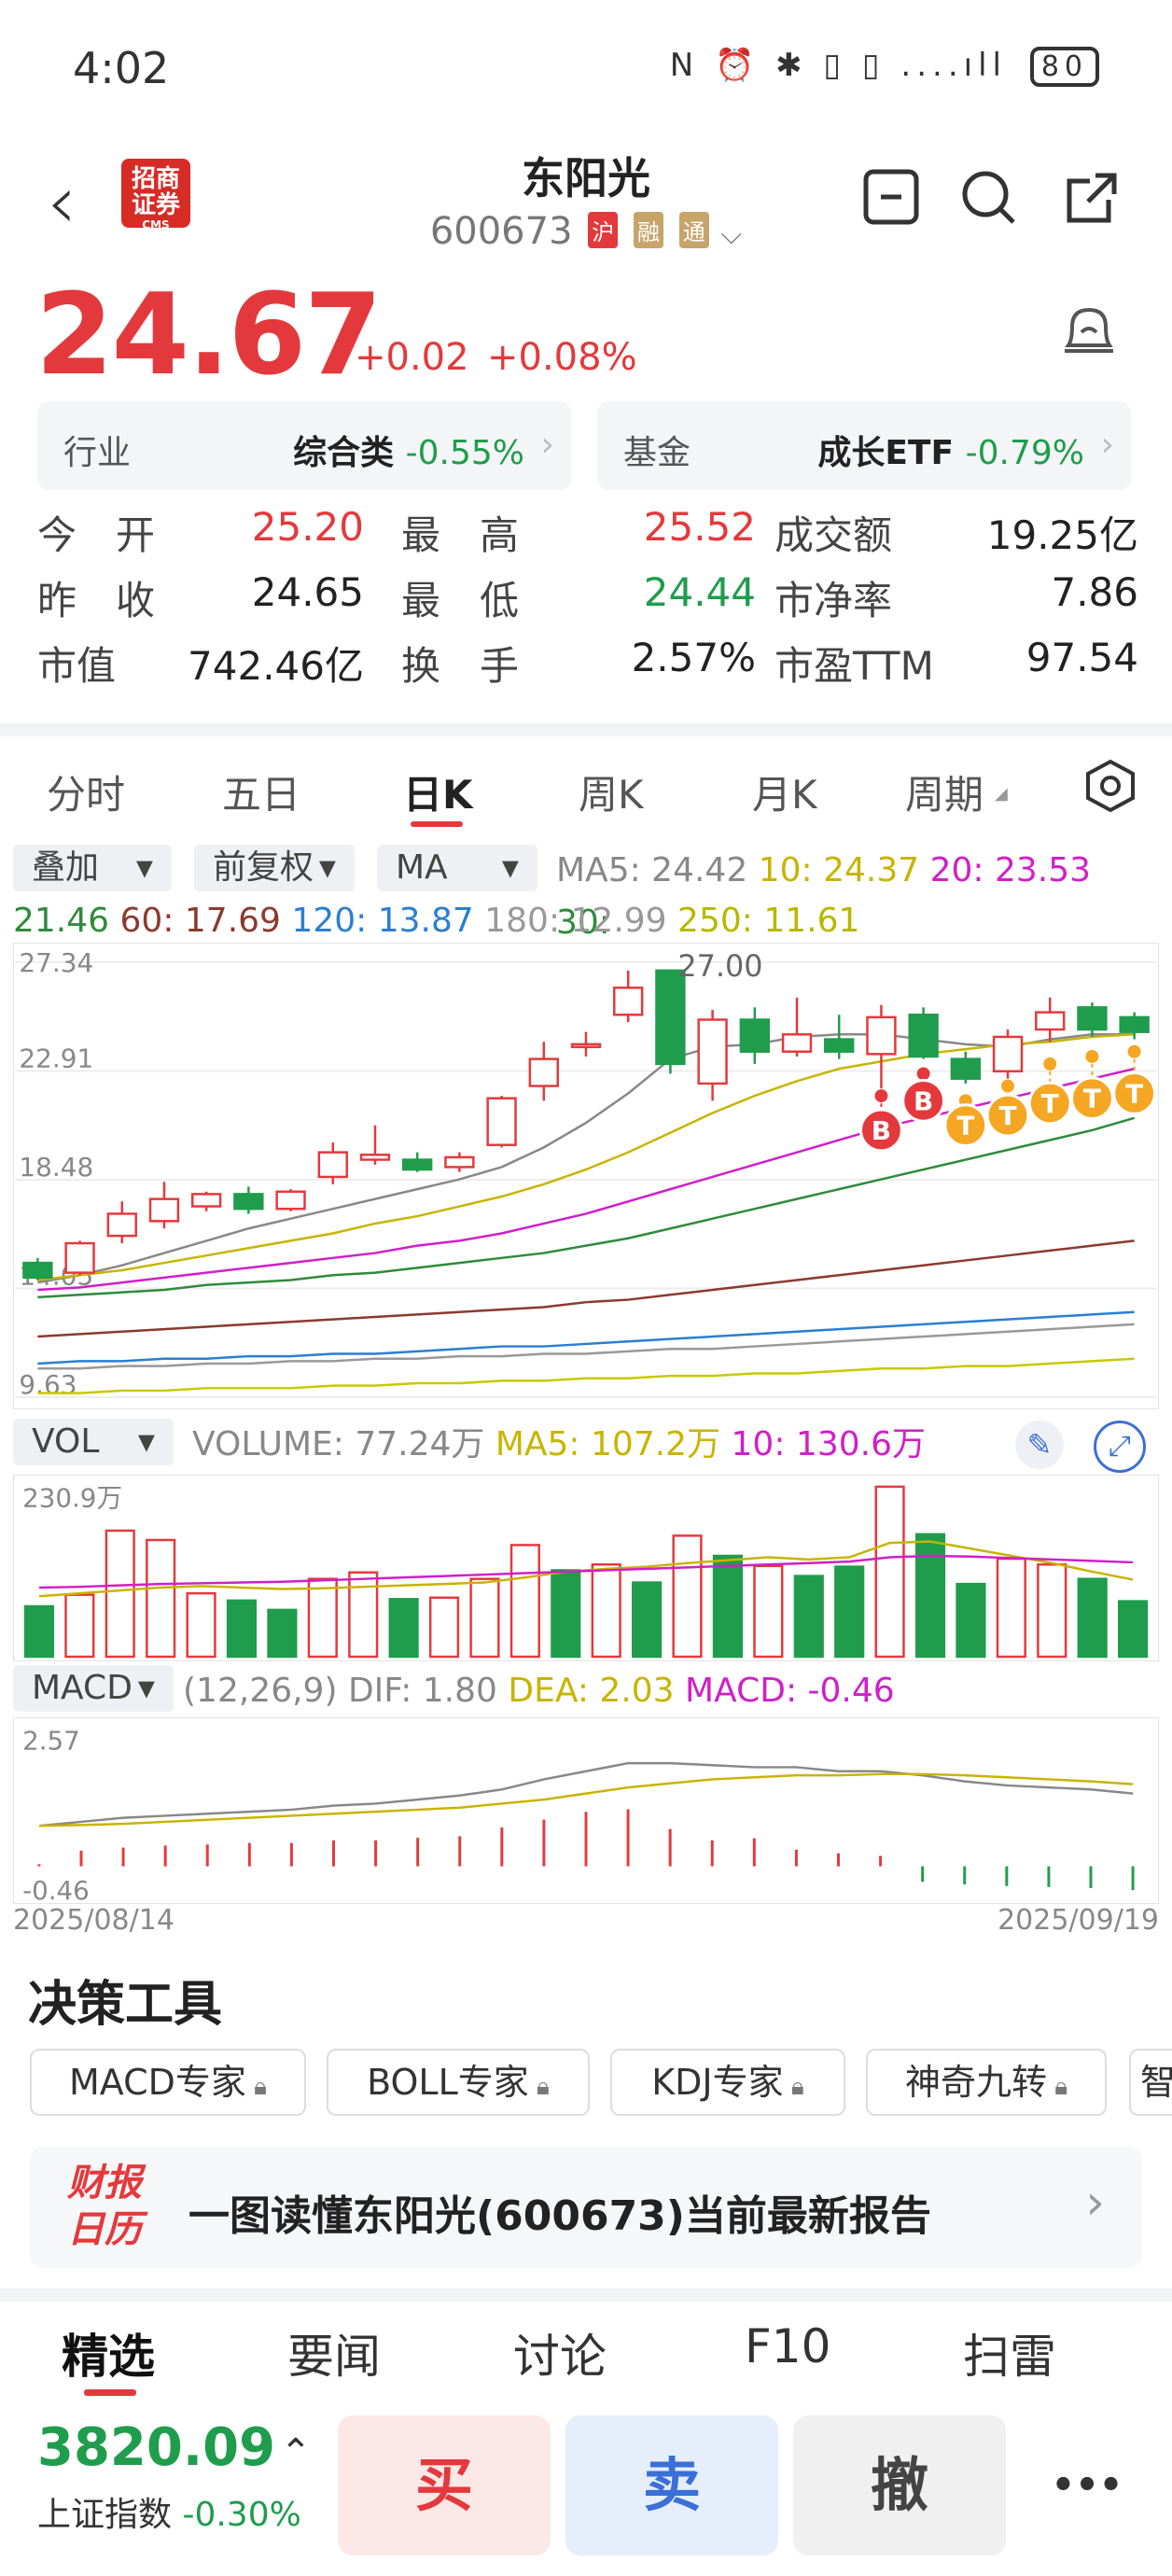 The height and width of the screenshot is (2576, 1172). What do you see at coordinates (575, 921) in the screenshot?
I see `ma180-legend: 180: 12.99` at bounding box center [575, 921].